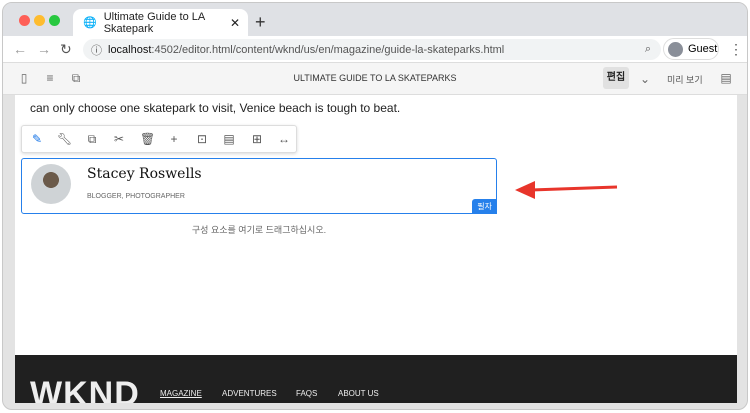 The width and height of the screenshot is (750, 413). Describe the element at coordinates (375, 19) in the screenshot. I see `tab-bar: 🌐 Ultimate Guide to LA Skatepark ✕ +` at that location.